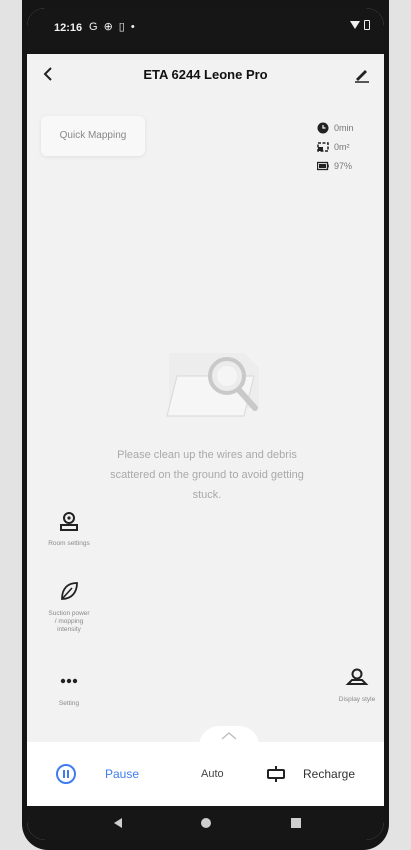  Describe the element at coordinates (108, 27) in the screenshot. I see `settings-icon: ⊕` at that location.